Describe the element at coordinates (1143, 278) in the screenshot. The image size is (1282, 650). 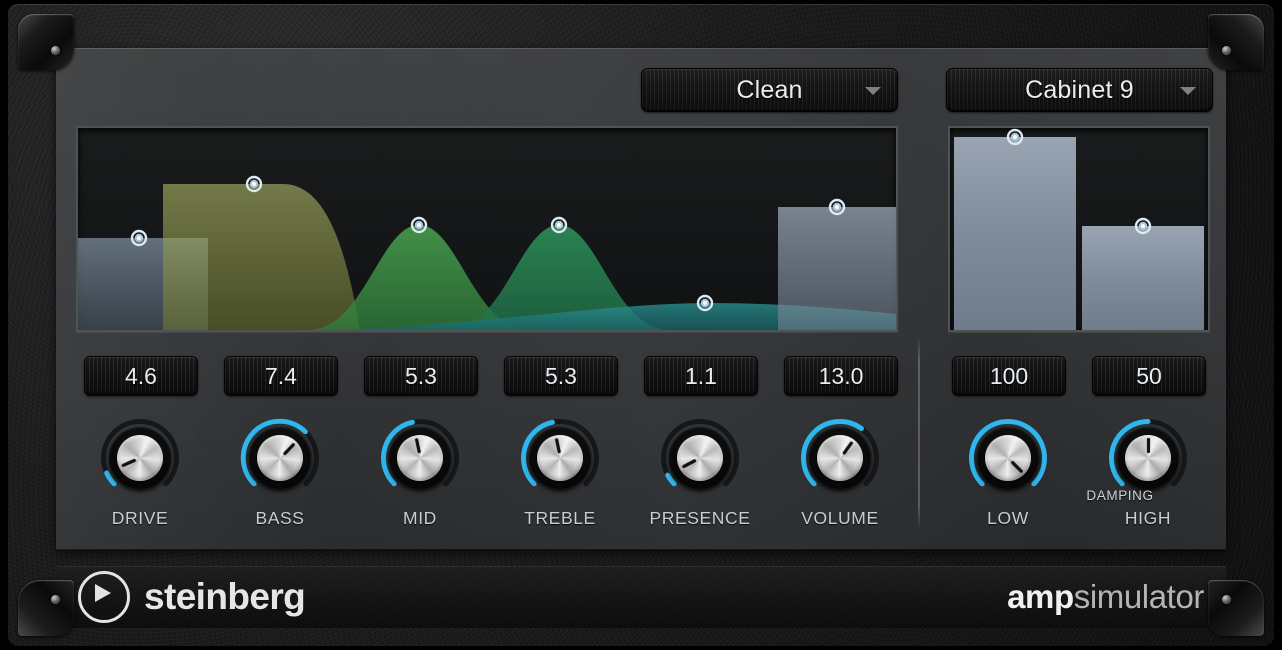
I see `damping-bar-high` at that location.